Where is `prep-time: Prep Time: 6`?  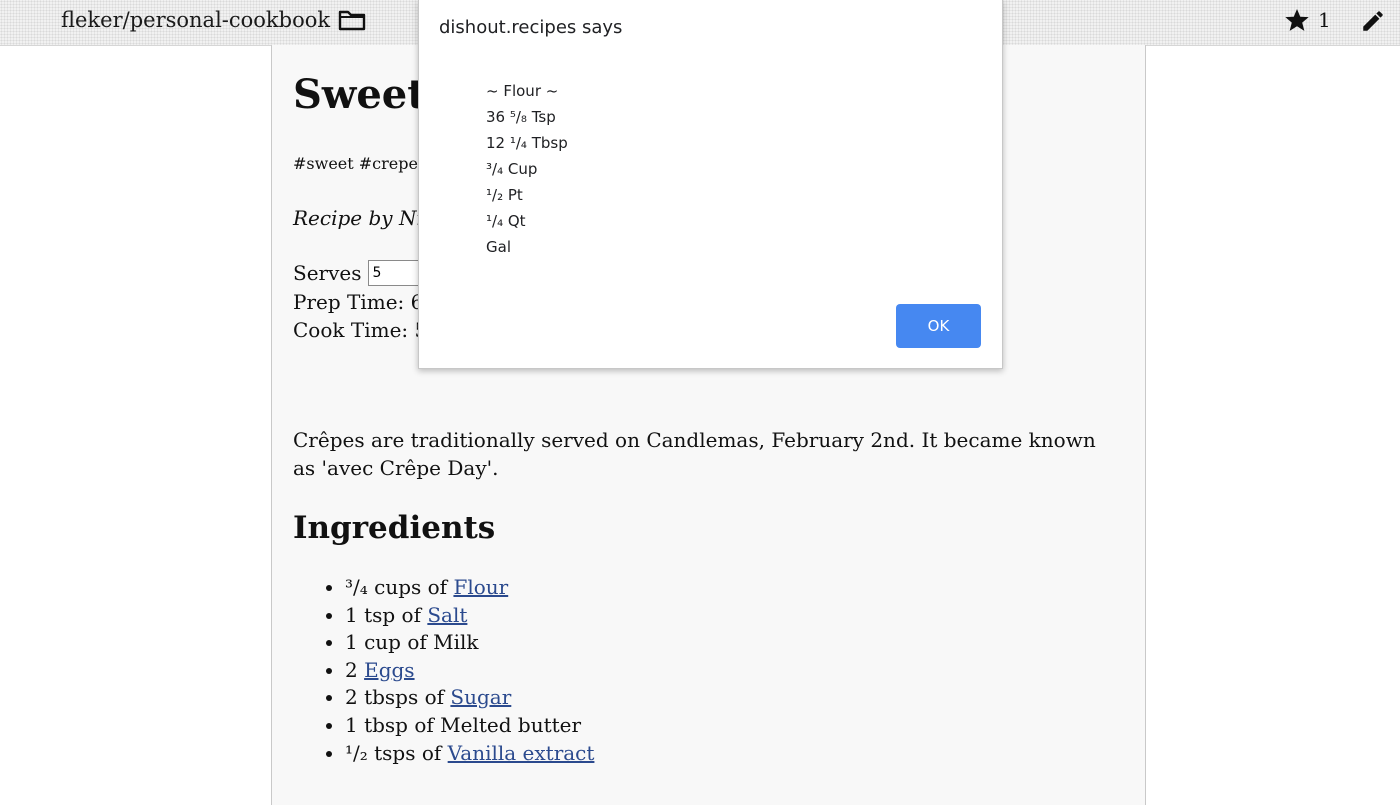
prep-time: Prep Time: 6 is located at coordinates (358, 302).